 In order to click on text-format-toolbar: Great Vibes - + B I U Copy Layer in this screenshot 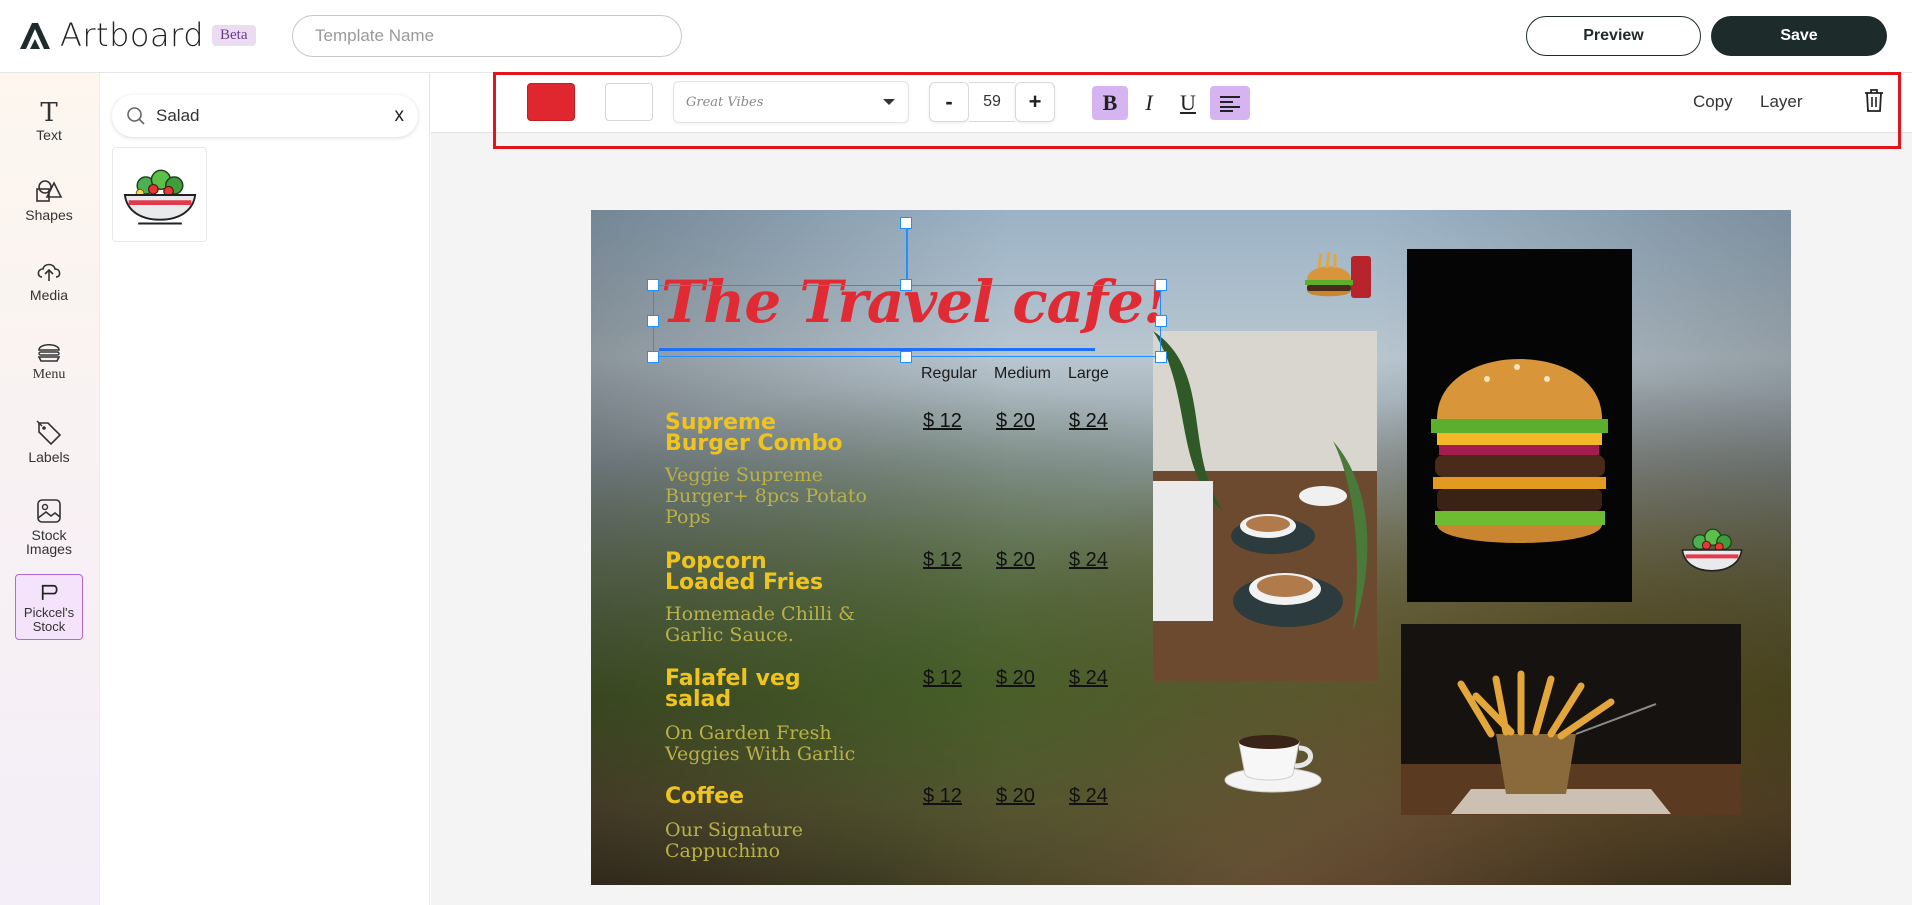, I will do `click(1171, 103)`.